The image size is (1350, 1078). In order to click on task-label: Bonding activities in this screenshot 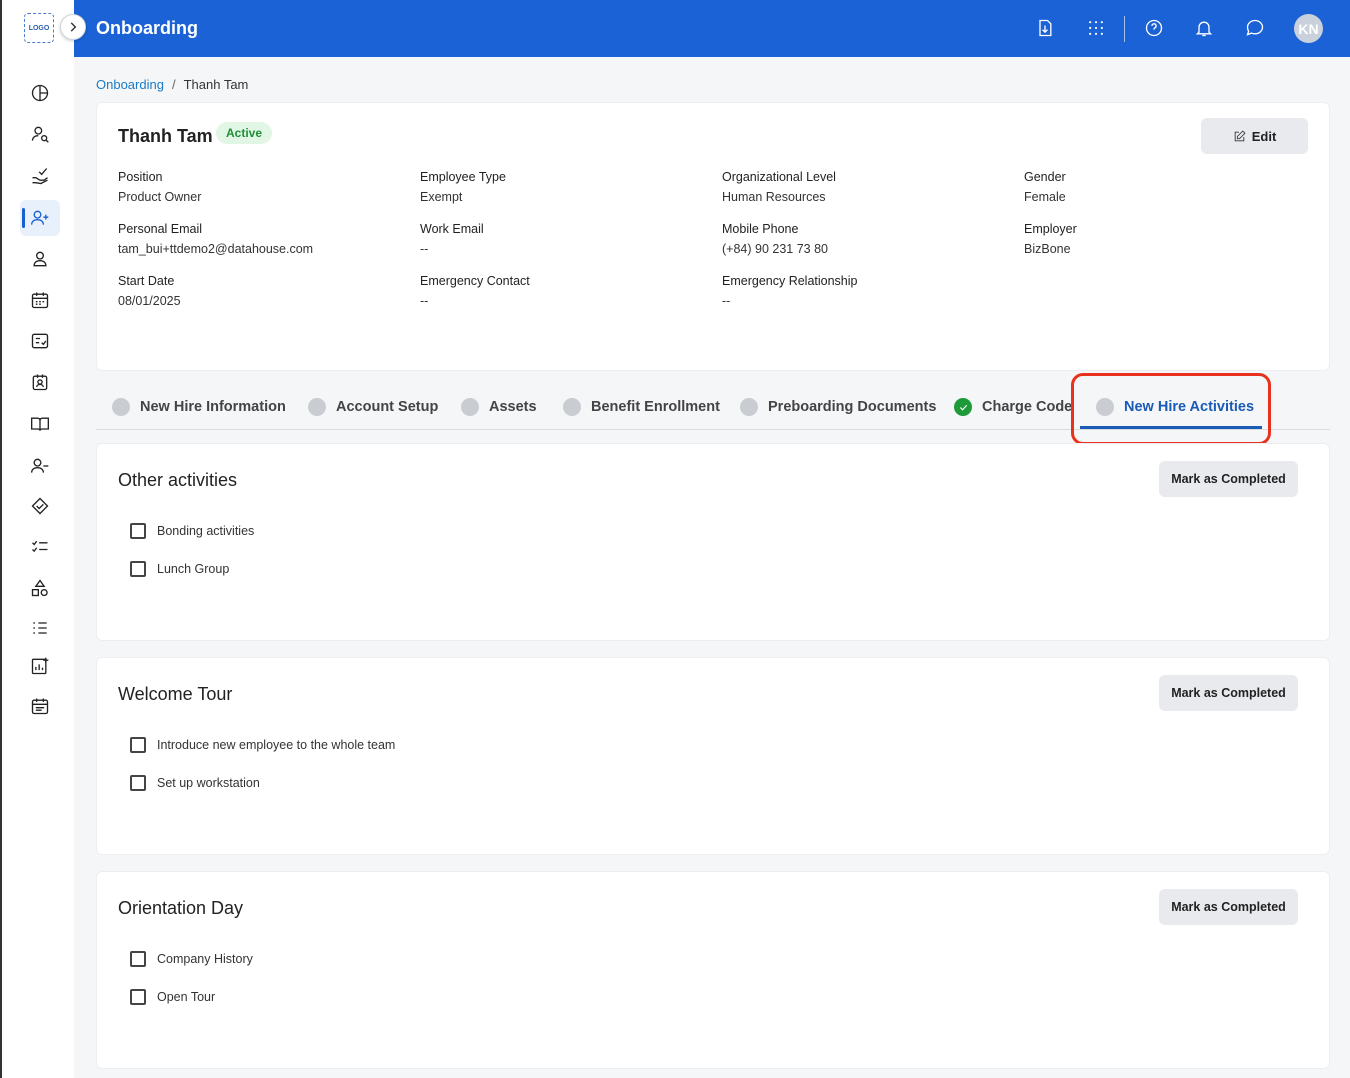, I will do `click(206, 531)`.